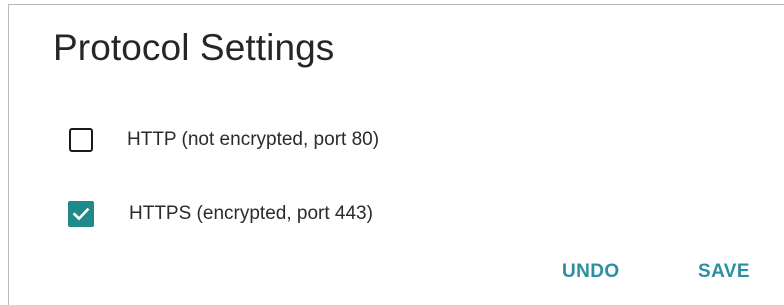 The width and height of the screenshot is (784, 305). Describe the element at coordinates (194, 47) in the screenshot. I see `page-title: Protocol Settings` at that location.